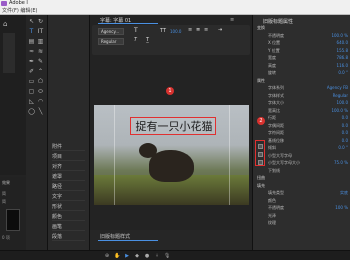 This screenshot has width=350, height=260. I want to click on ellipse-tool-icon: ◯, so click(31, 111).